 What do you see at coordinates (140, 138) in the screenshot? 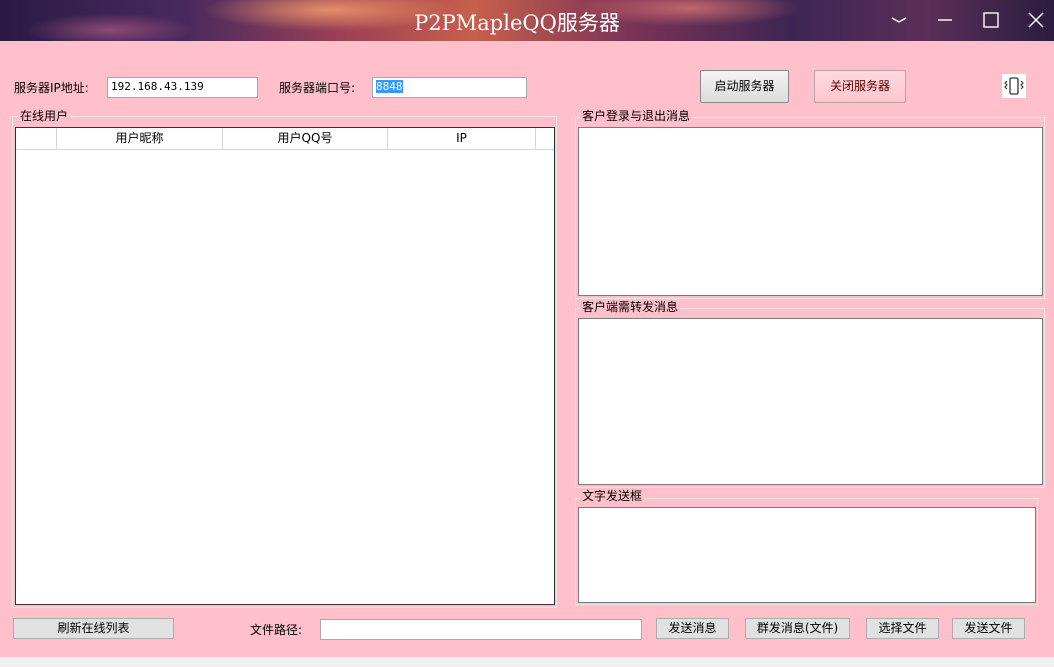
I see `column-header-nickname: 用户昵称` at bounding box center [140, 138].